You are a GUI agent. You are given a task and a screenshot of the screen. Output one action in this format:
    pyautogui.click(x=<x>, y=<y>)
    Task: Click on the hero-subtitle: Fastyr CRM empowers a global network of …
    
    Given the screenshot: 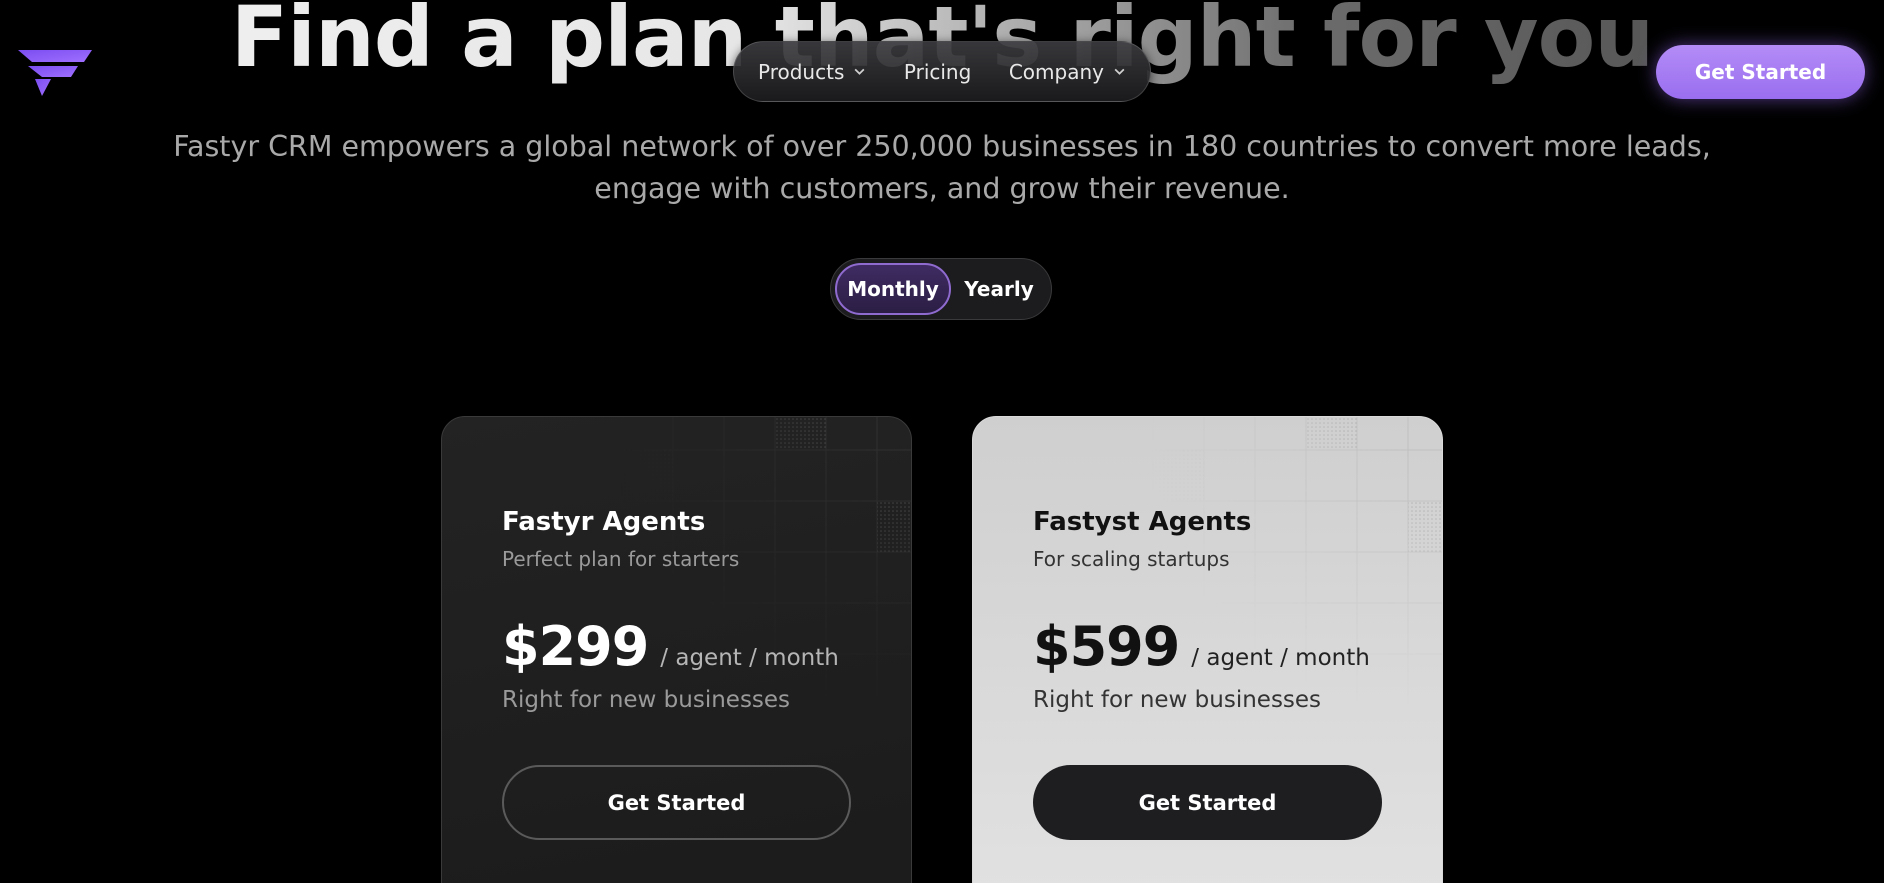 What is the action you would take?
    pyautogui.click(x=942, y=167)
    